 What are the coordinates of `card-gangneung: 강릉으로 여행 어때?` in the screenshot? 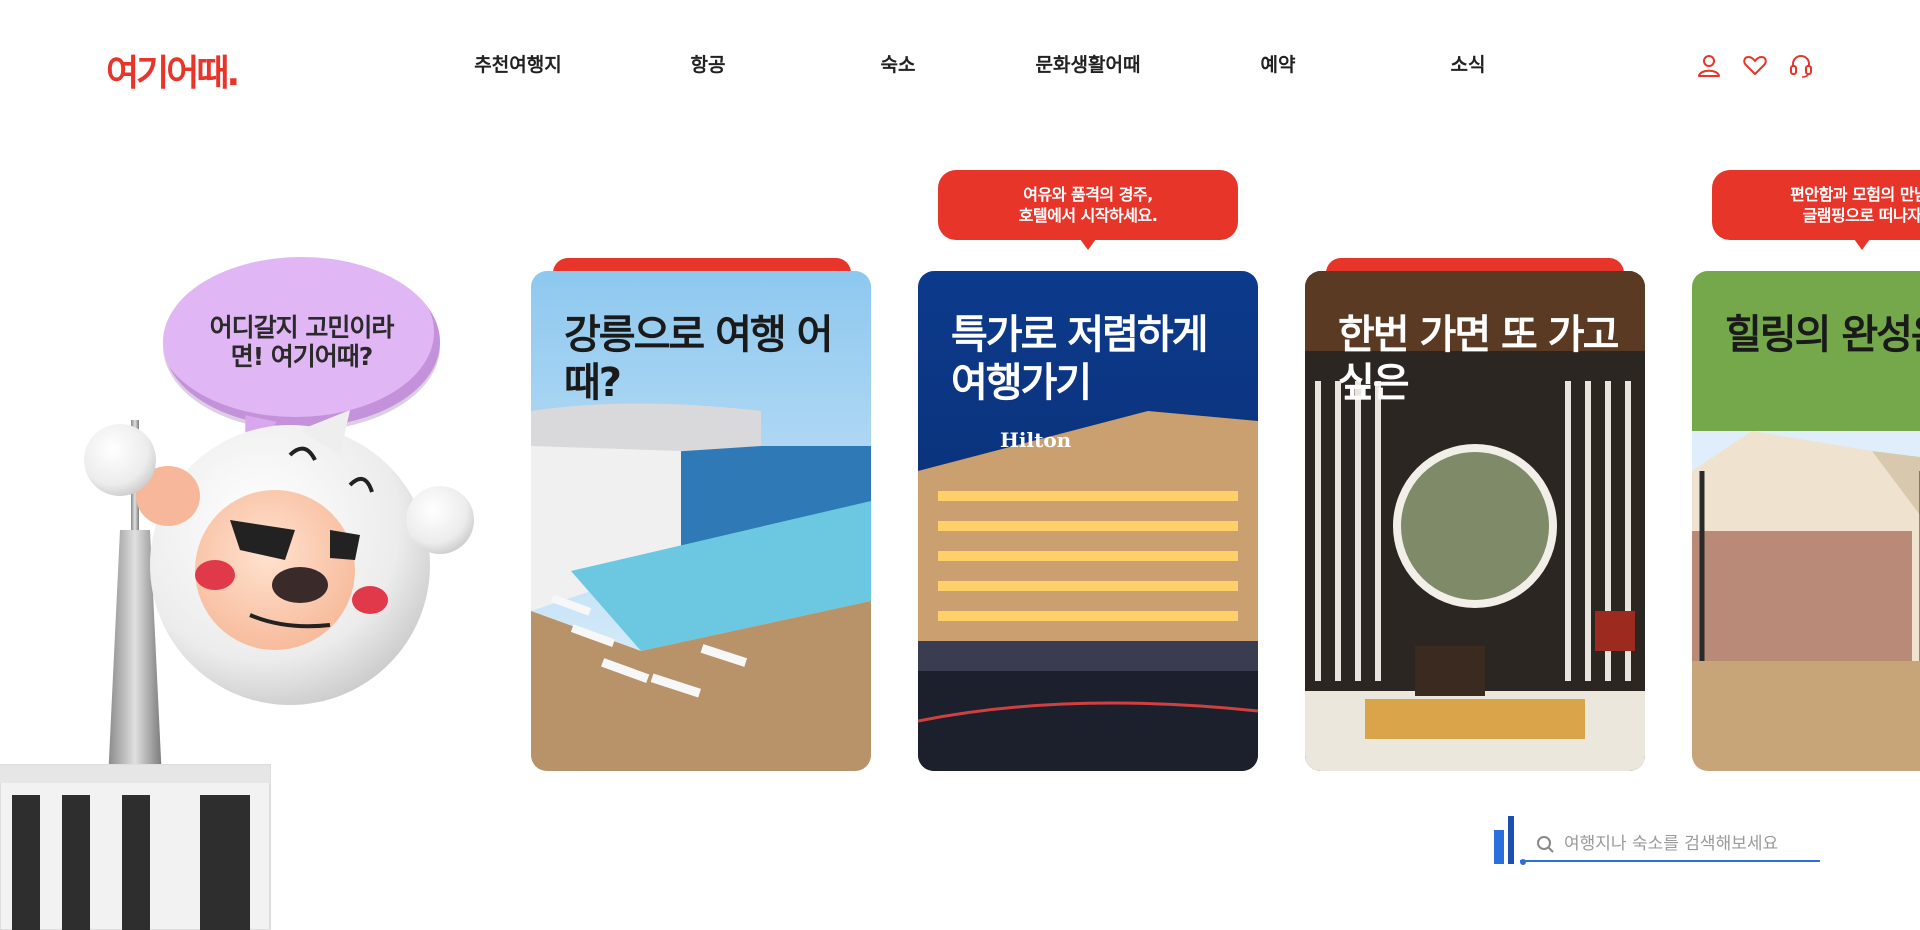 It's located at (701, 521).